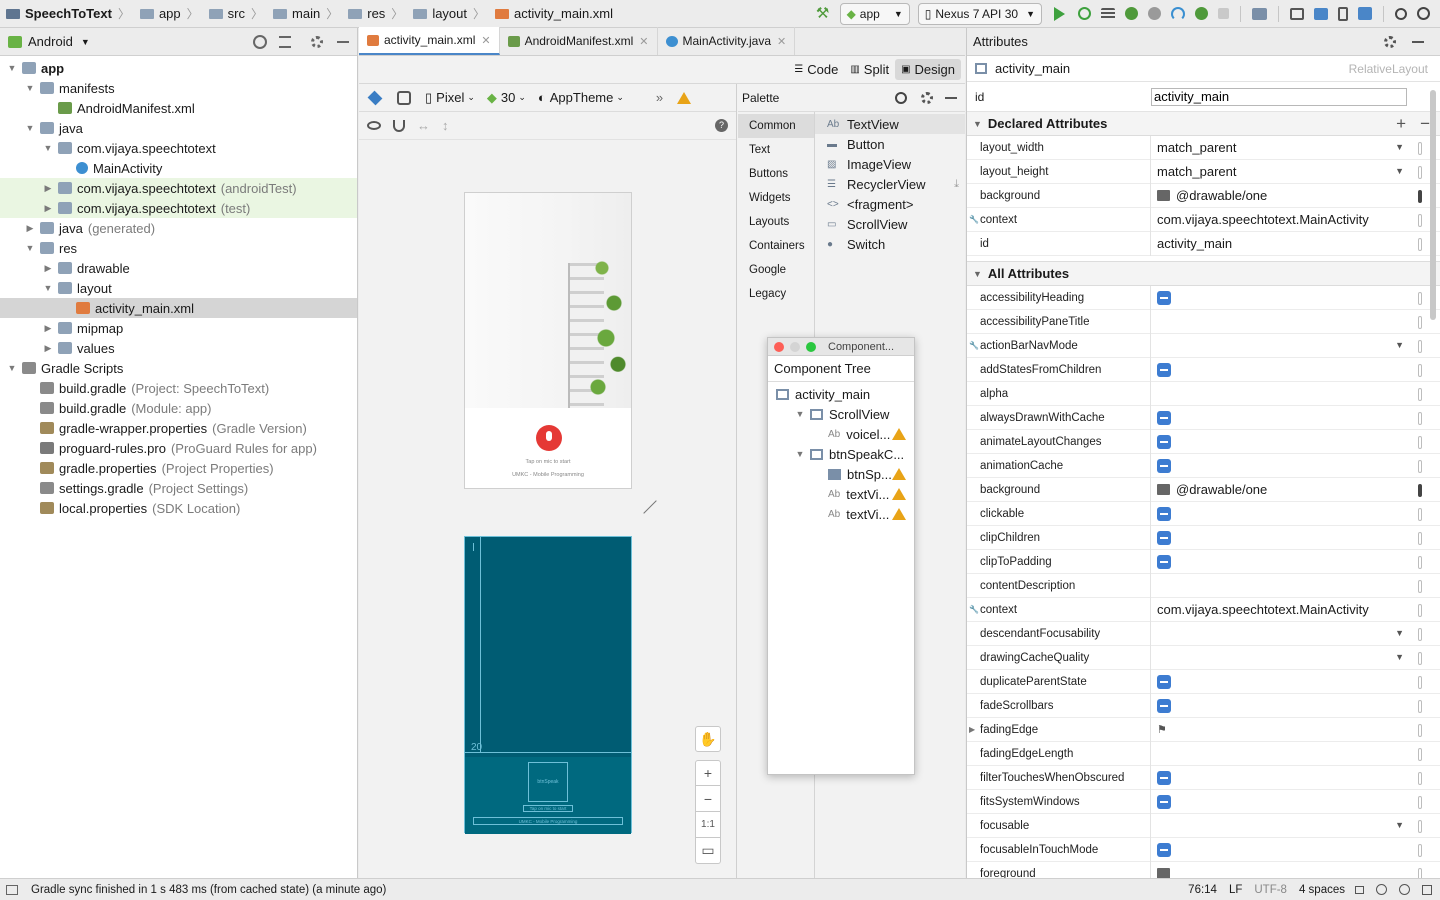 The height and width of the screenshot is (900, 1440). I want to click on palette-category: Google, so click(776, 270).